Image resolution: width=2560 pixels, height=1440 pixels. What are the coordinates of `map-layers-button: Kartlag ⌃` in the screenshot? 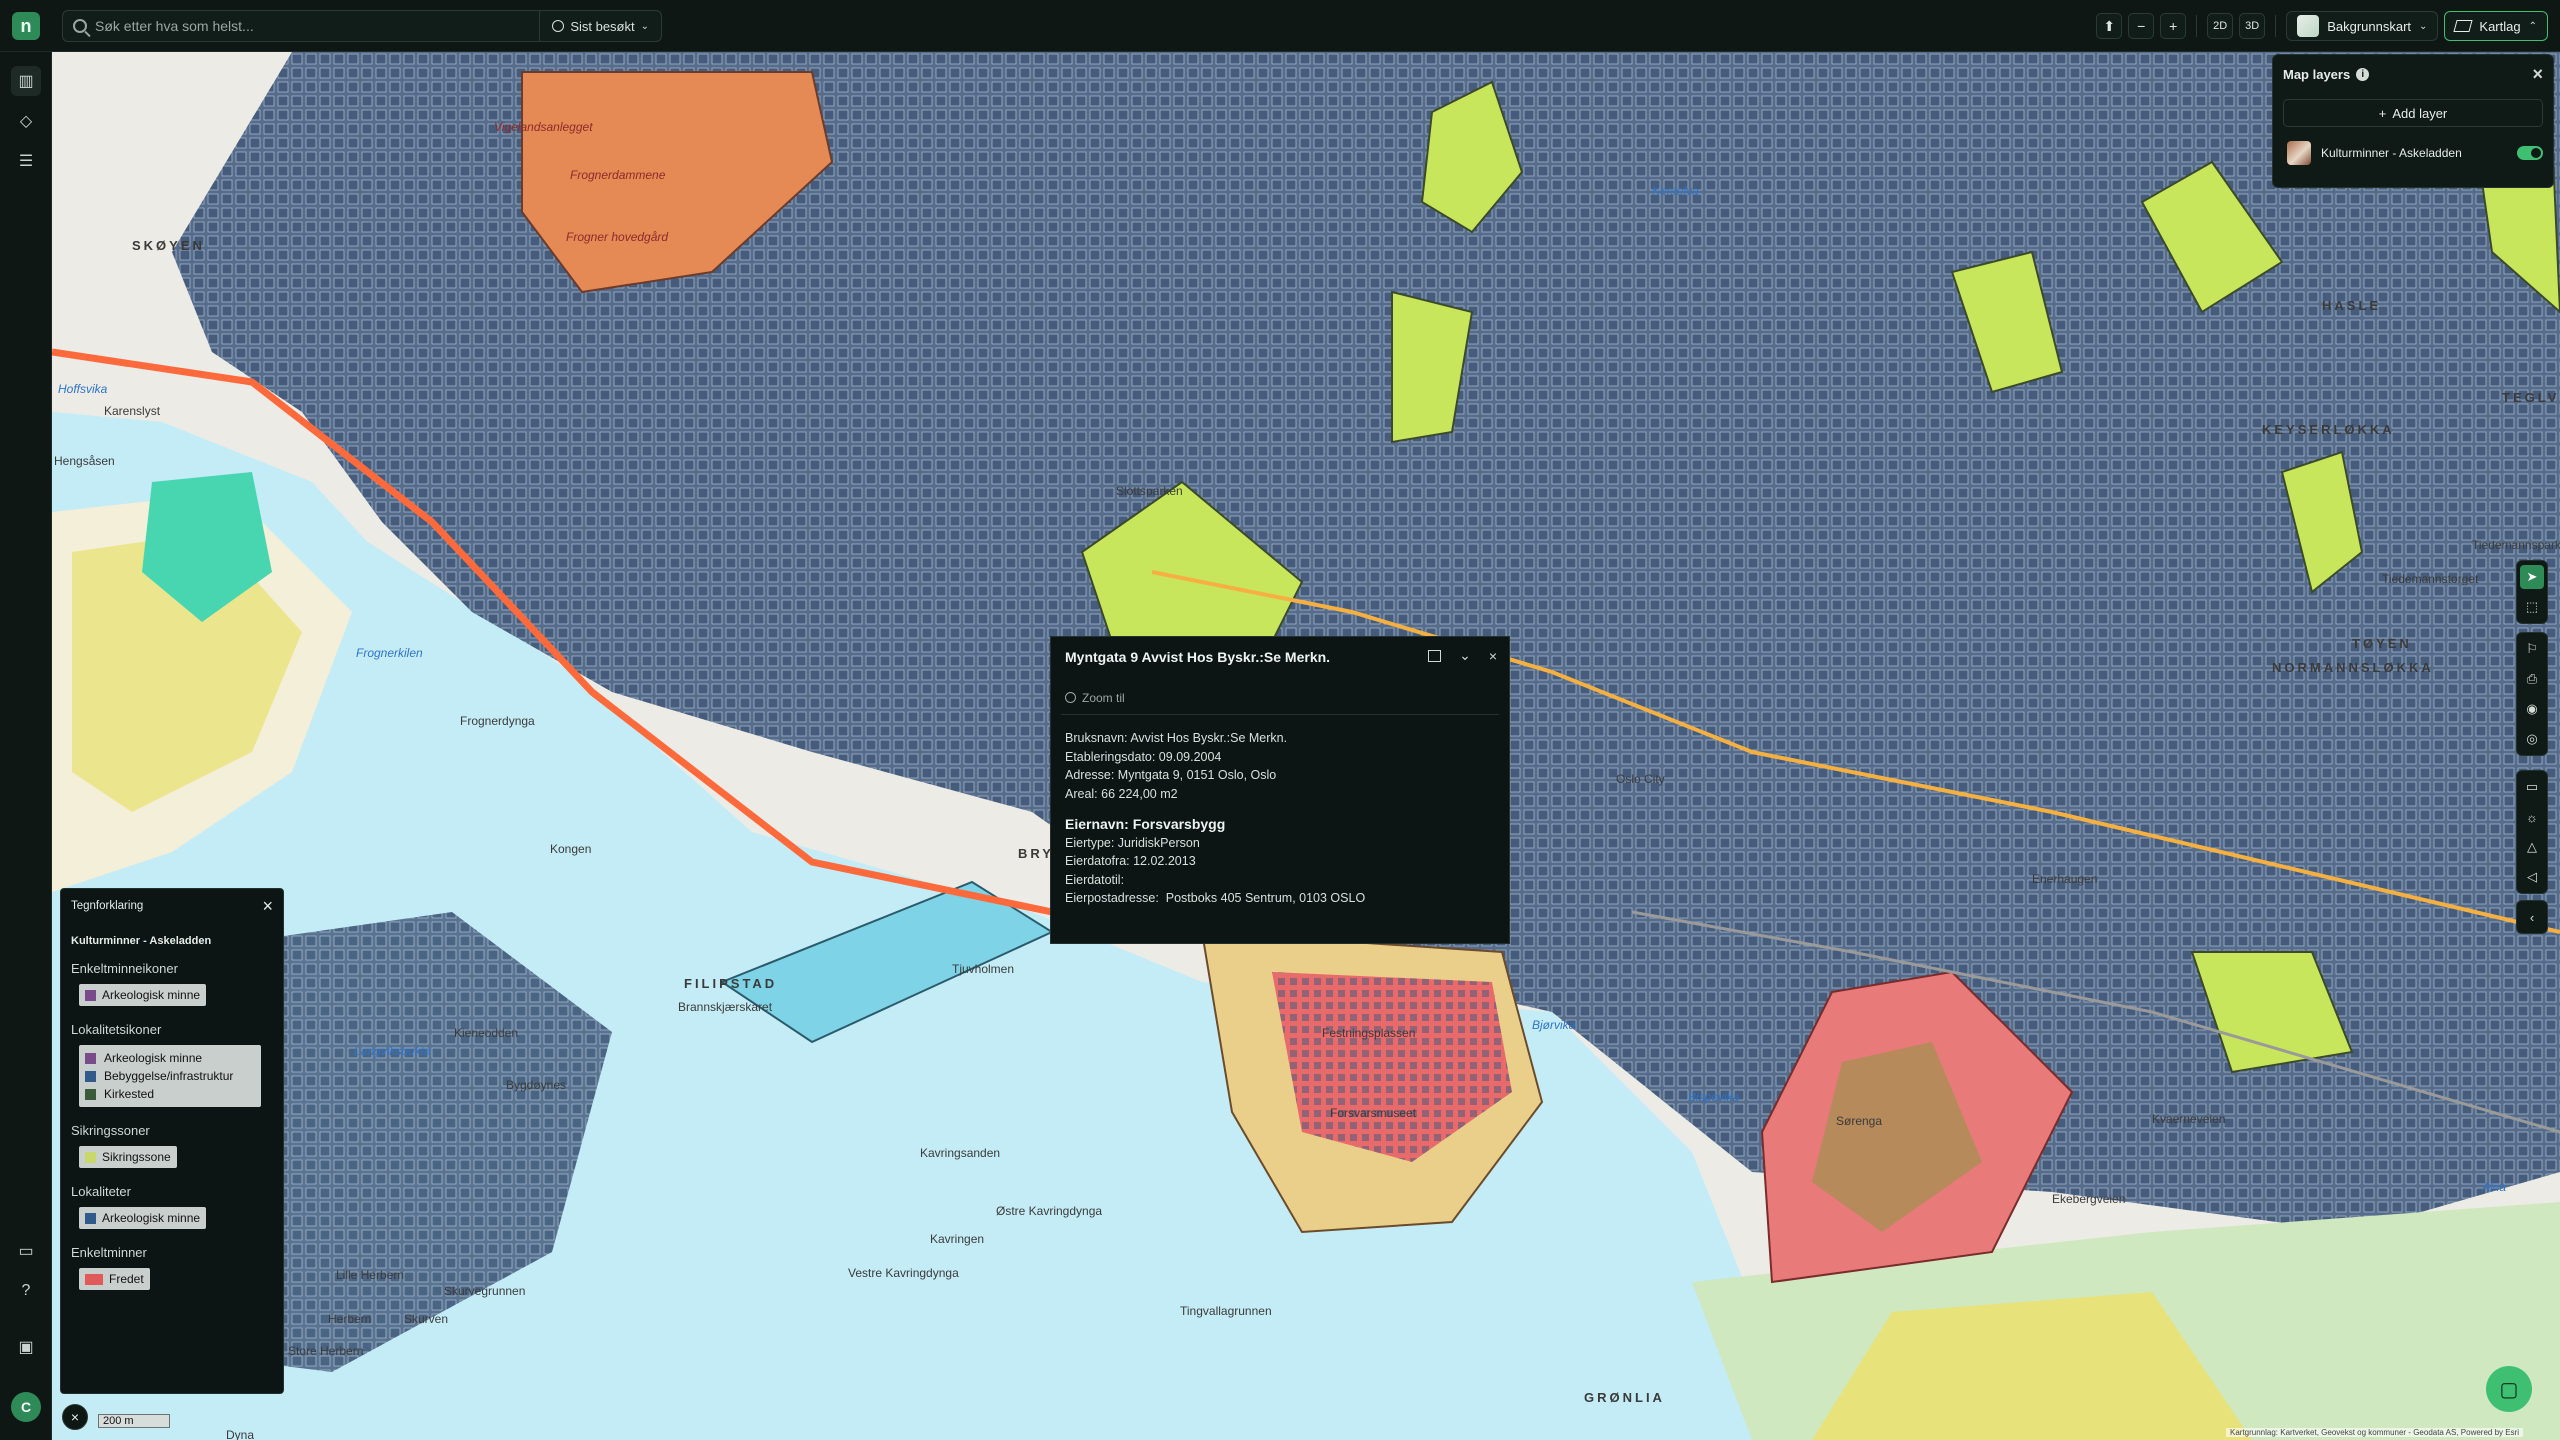 It's located at (2496, 26).